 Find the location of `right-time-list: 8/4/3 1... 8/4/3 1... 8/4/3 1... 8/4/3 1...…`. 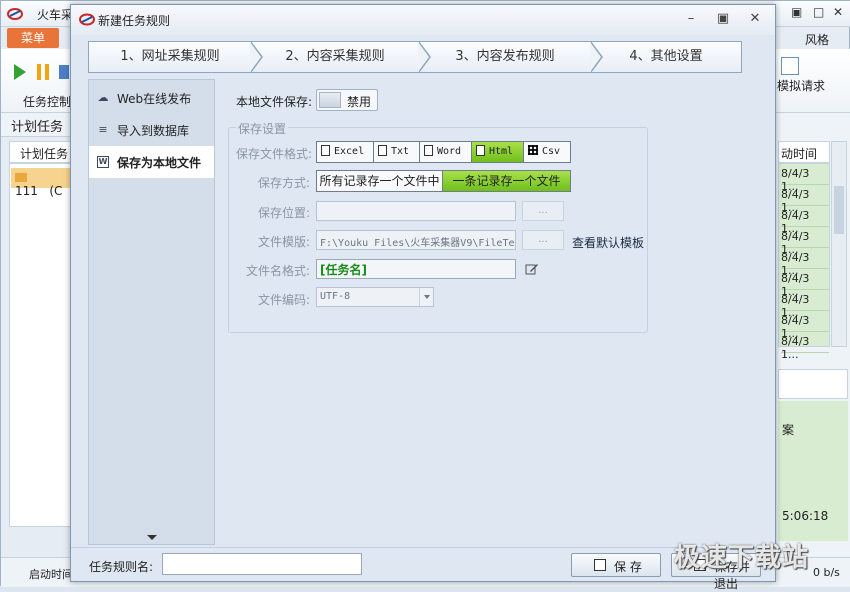

right-time-list: 8/4/3 1... 8/4/3 1... 8/4/3 1... 8/4/3 1...… is located at coordinates (804, 262).